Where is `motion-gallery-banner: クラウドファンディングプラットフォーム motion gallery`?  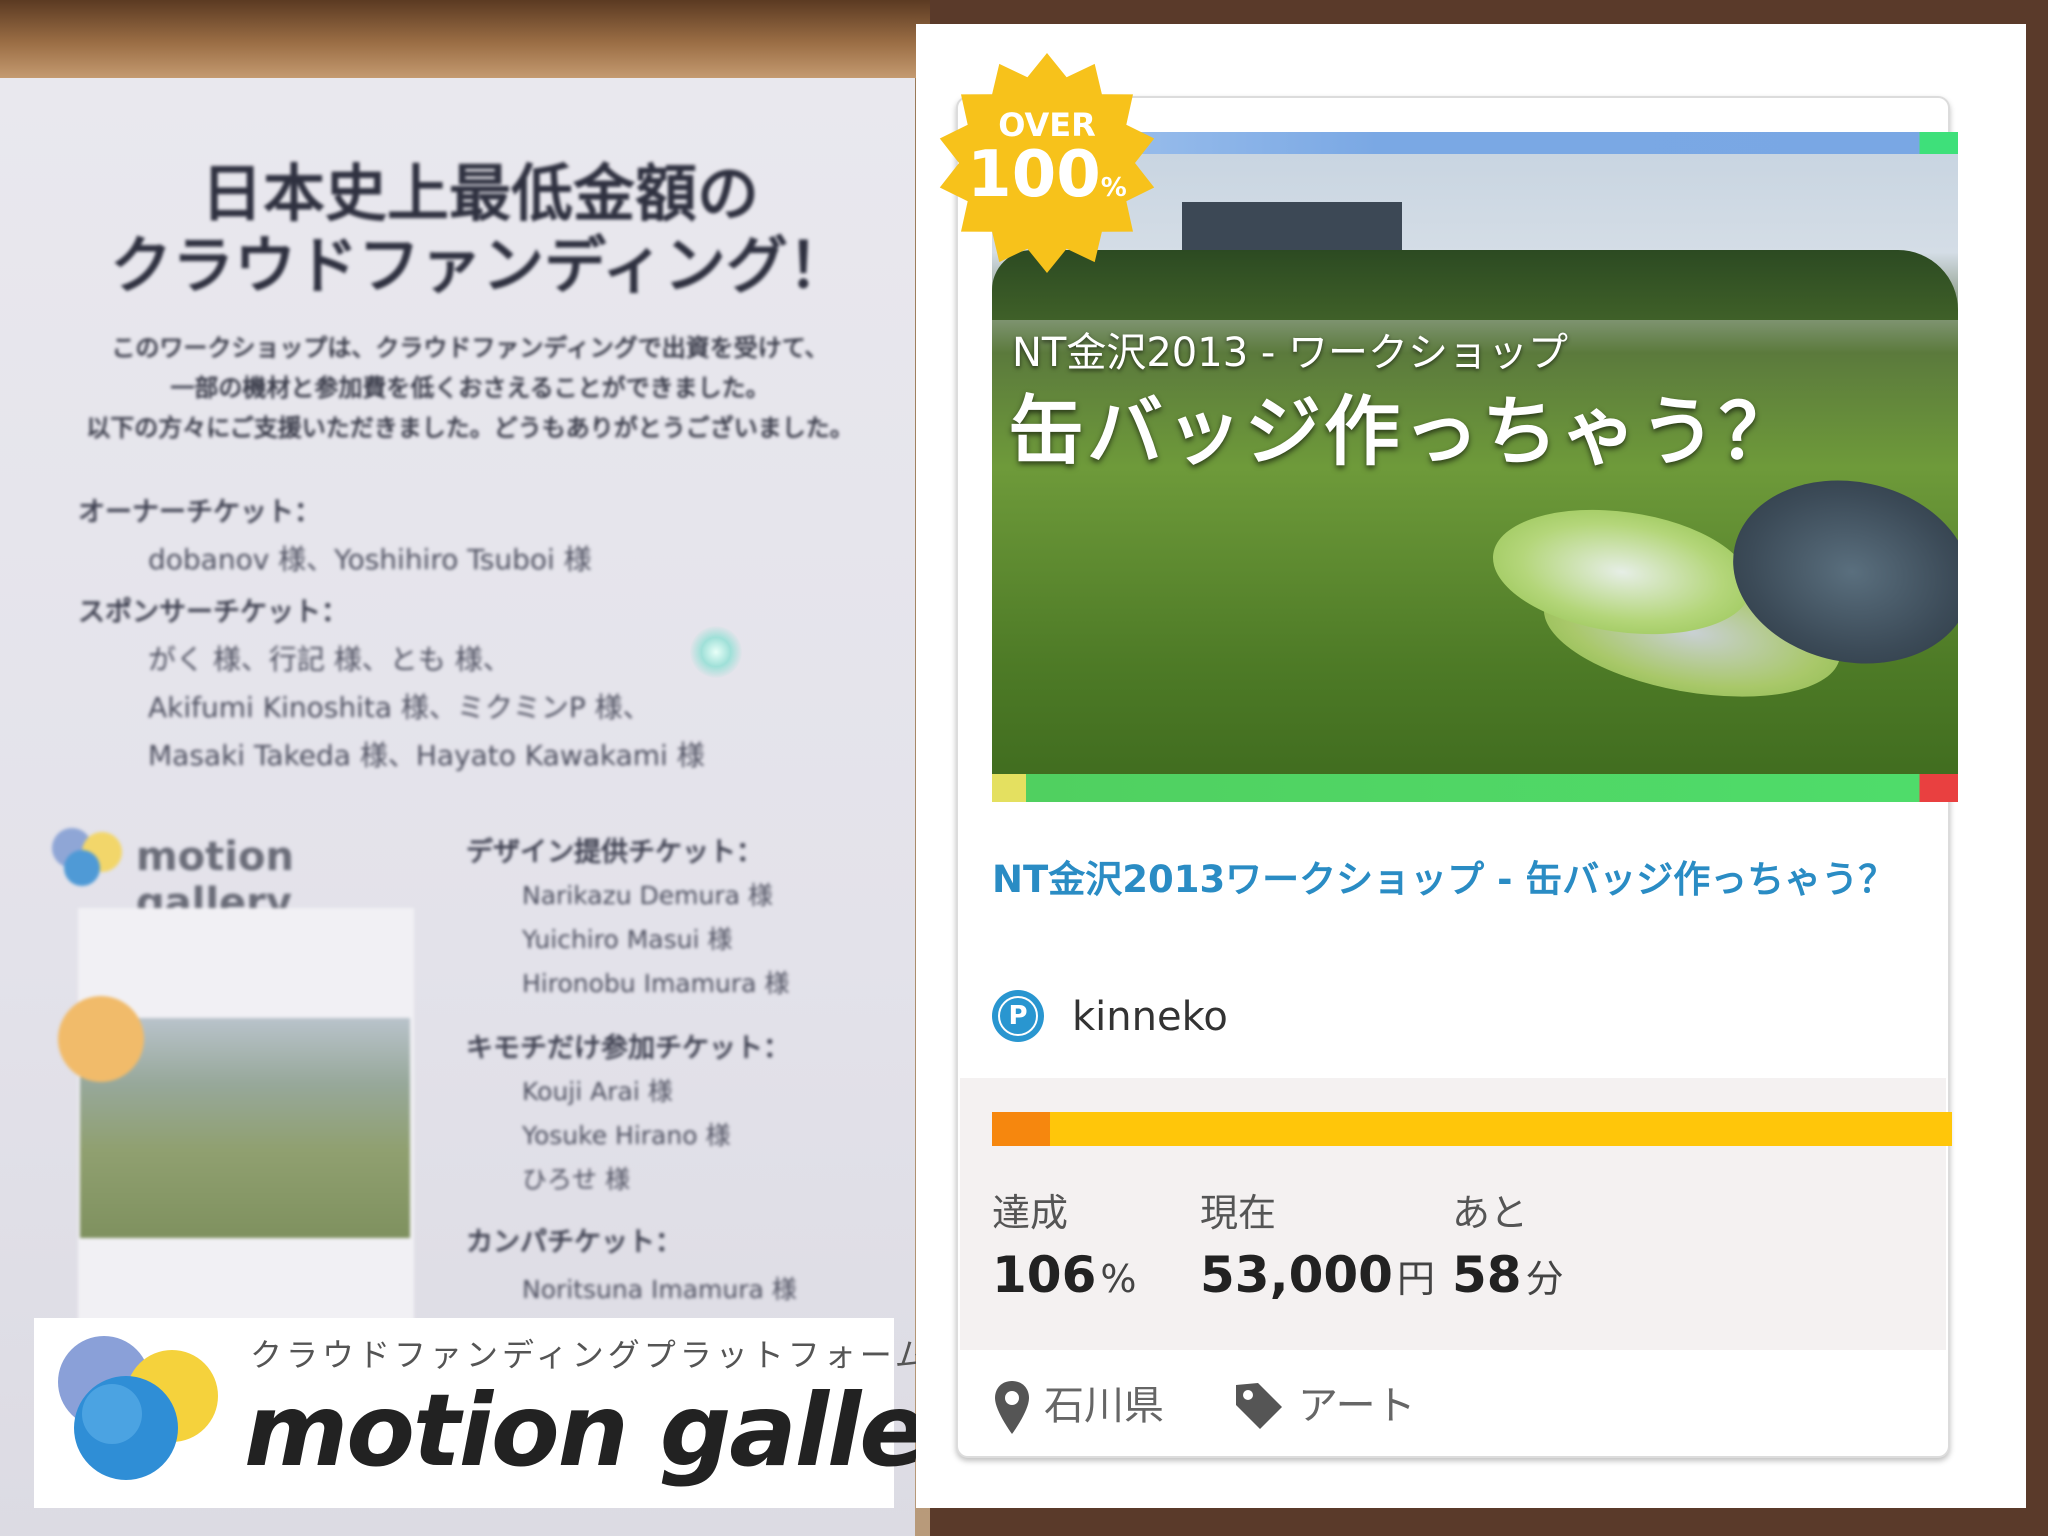 motion-gallery-banner: クラウドファンディングプラットフォーム motion gallery is located at coordinates (482, 1413).